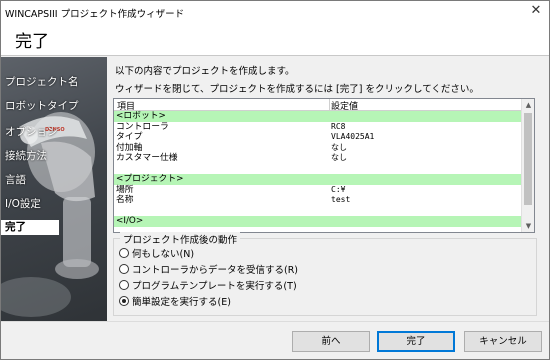 This screenshot has height=360, width=550. Describe the element at coordinates (275, 340) in the screenshot. I see `button-bar: 前へ 完了 キャンセル` at that location.